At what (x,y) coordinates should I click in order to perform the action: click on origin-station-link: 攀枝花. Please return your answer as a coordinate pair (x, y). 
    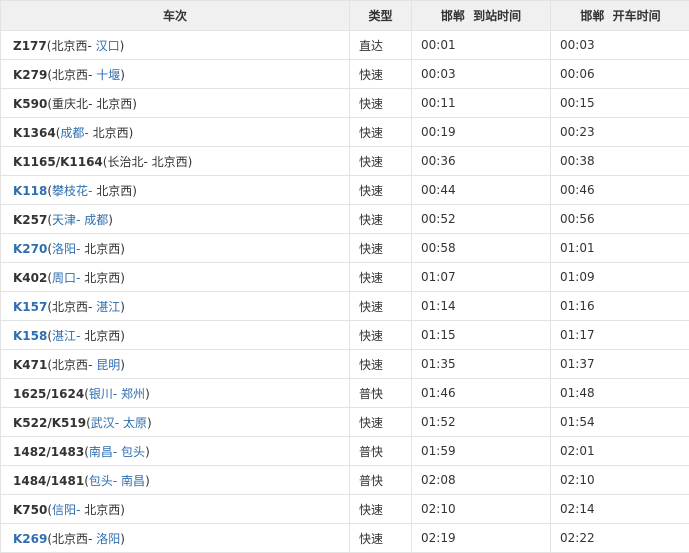
    Looking at the image, I should click on (70, 191).